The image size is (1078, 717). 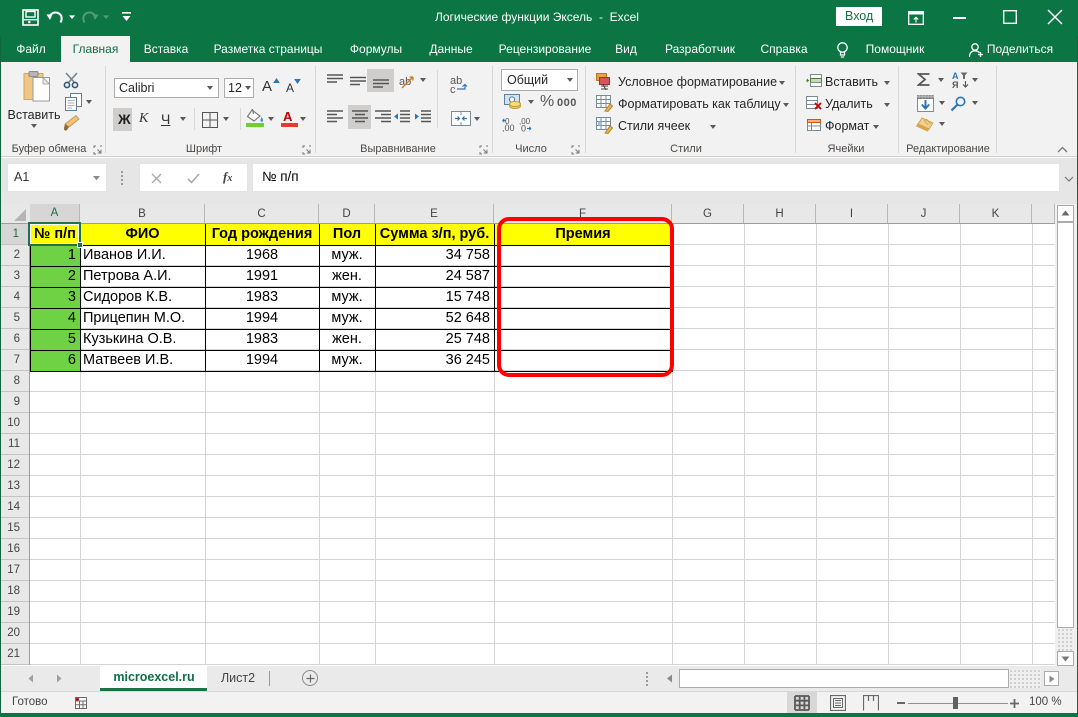 I want to click on svg-text: ab, so click(x=405, y=82).